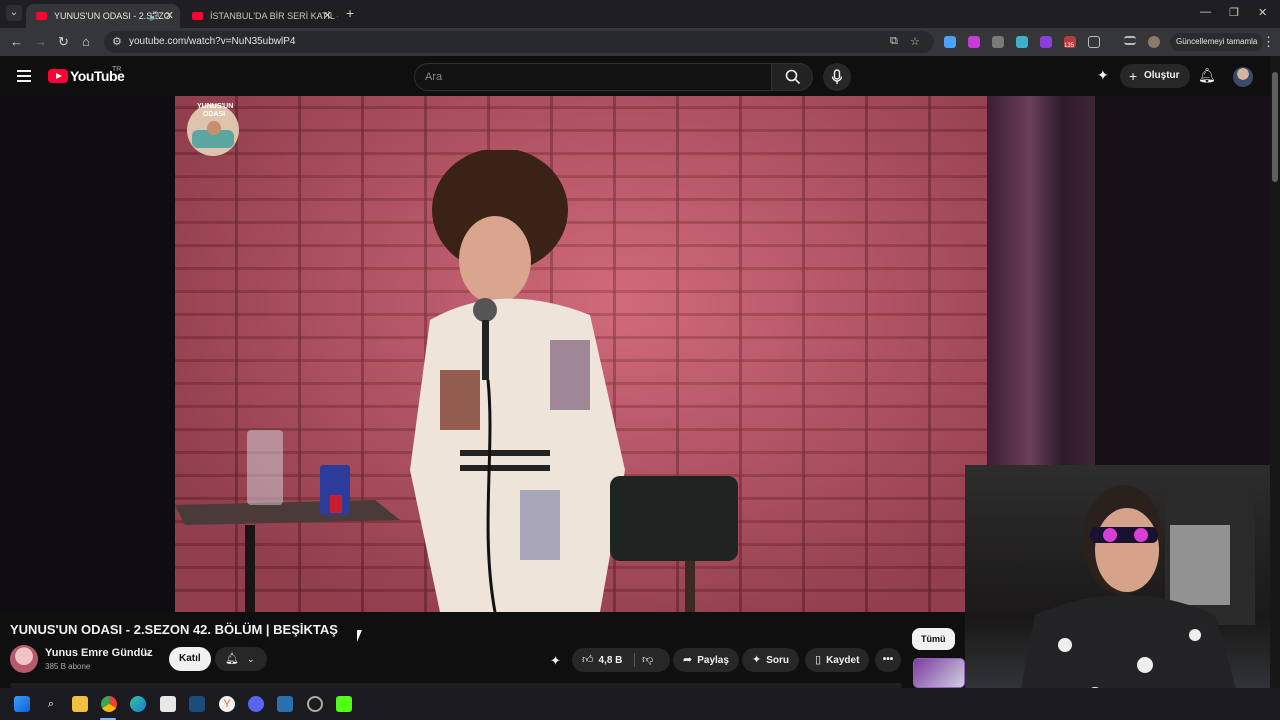  Describe the element at coordinates (634, 660) in the screenshot. I see `like-divider` at that location.